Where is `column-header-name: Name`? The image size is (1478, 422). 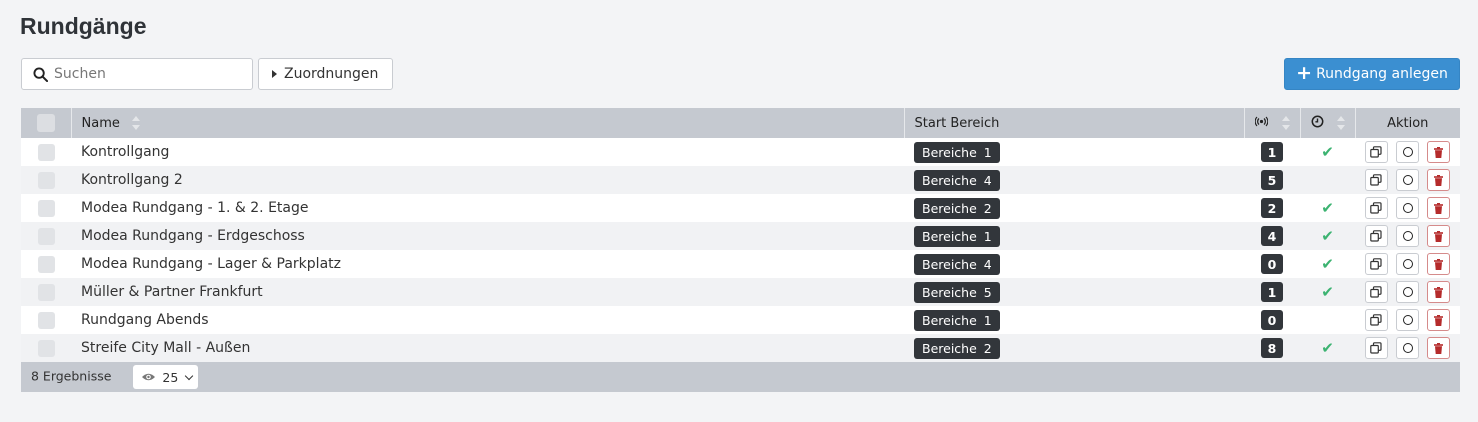
column-header-name: Name is located at coordinates (488, 123).